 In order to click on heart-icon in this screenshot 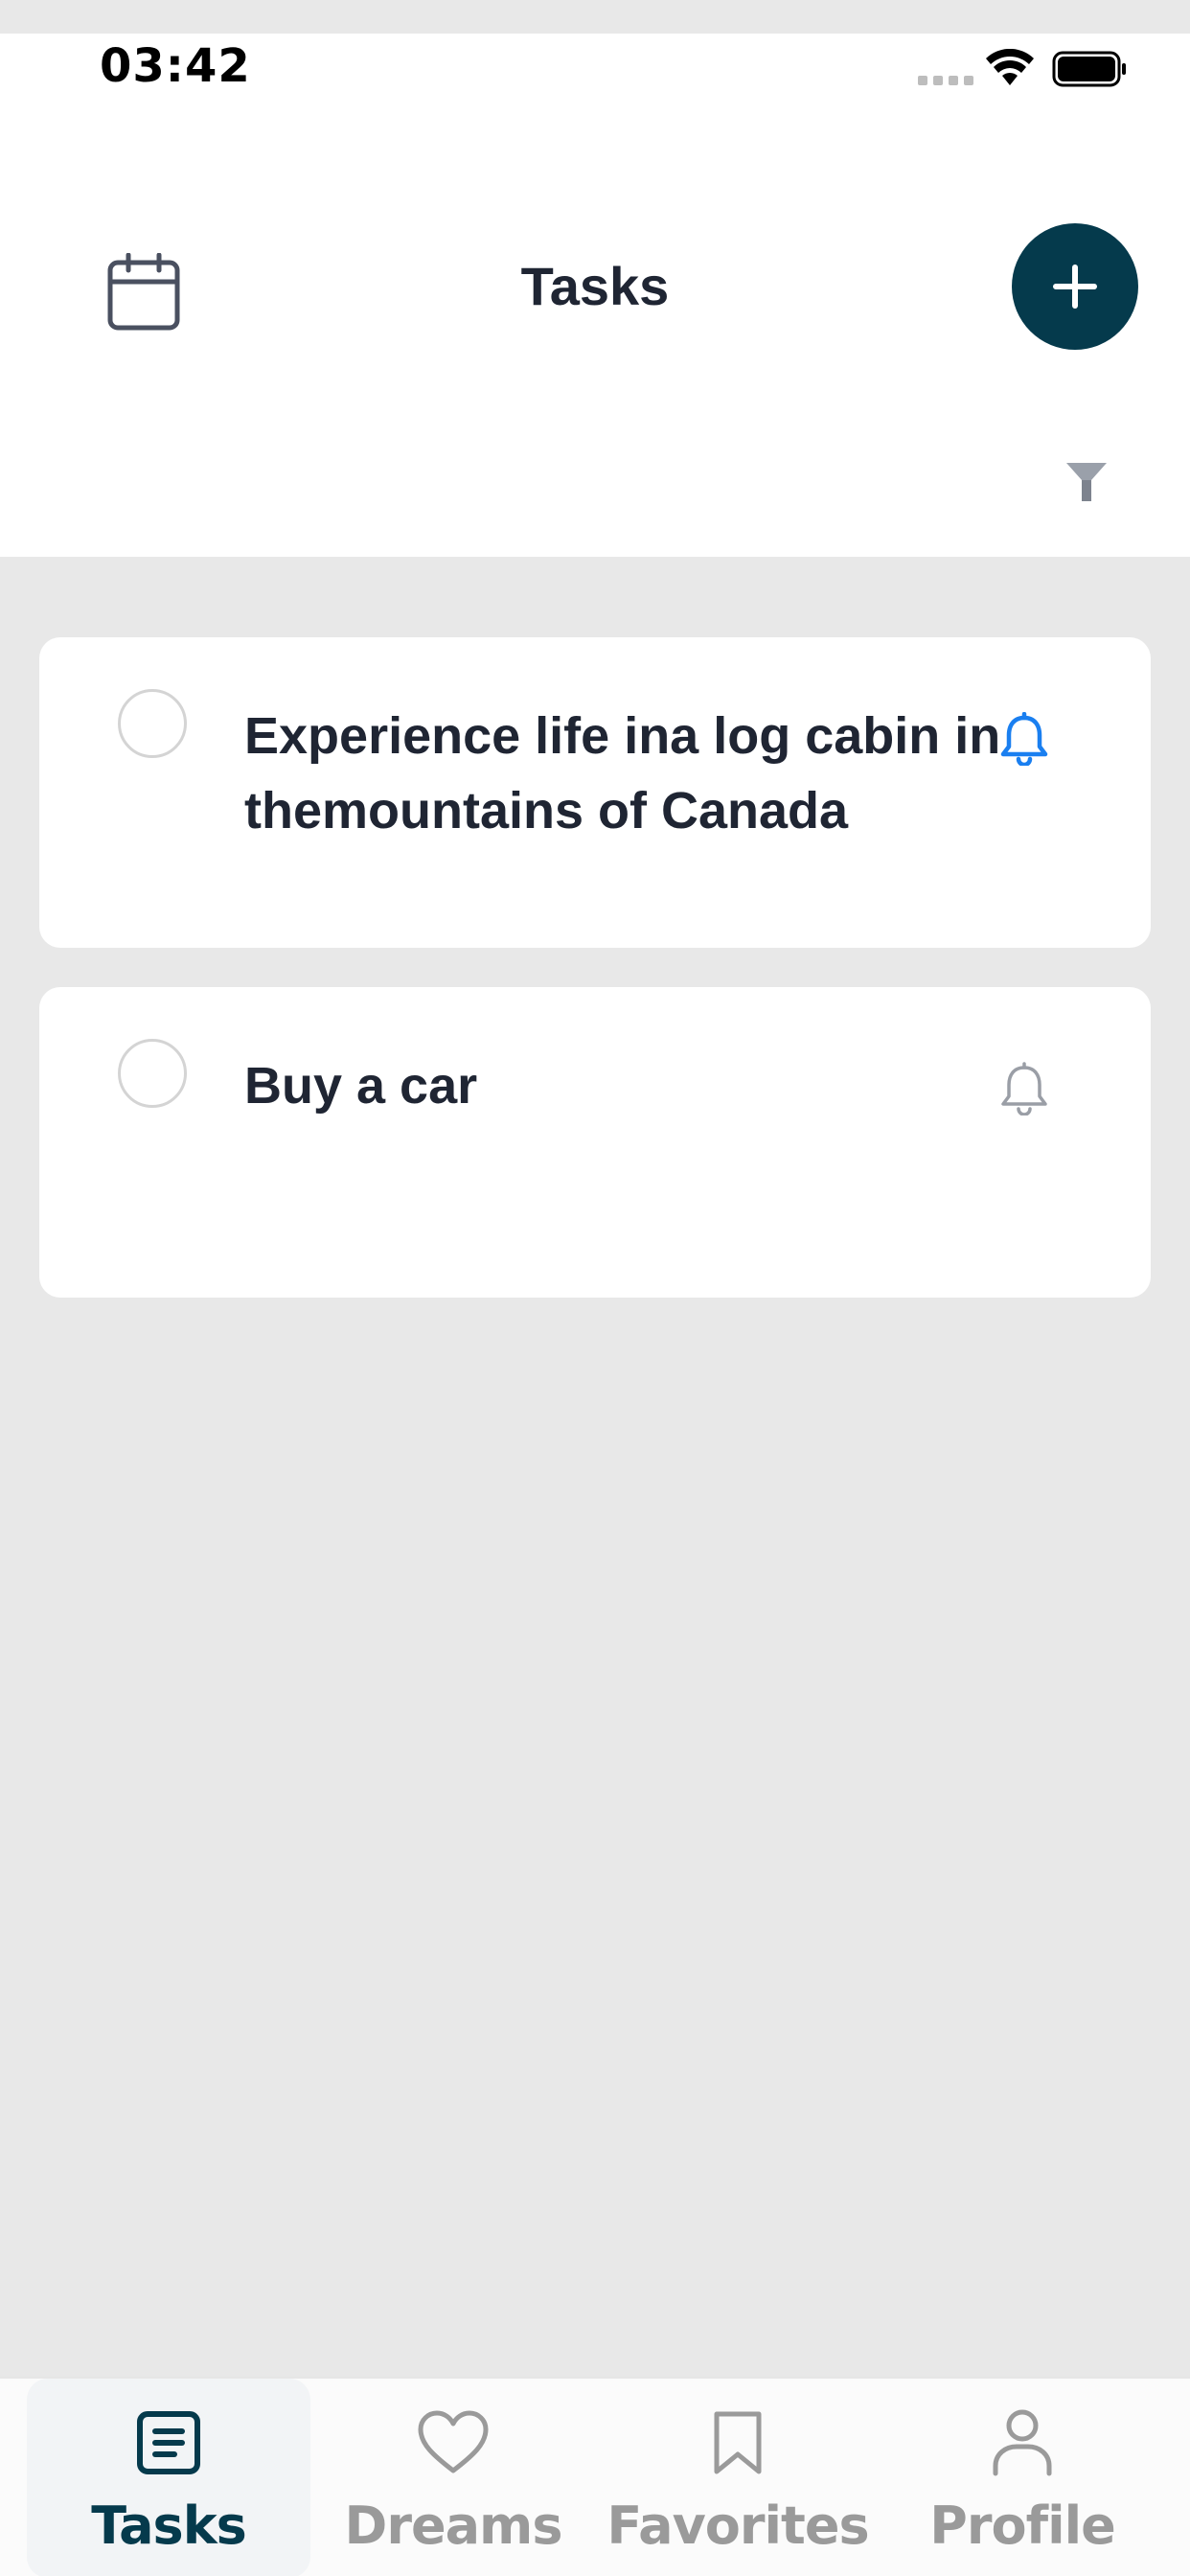, I will do `click(453, 2441)`.